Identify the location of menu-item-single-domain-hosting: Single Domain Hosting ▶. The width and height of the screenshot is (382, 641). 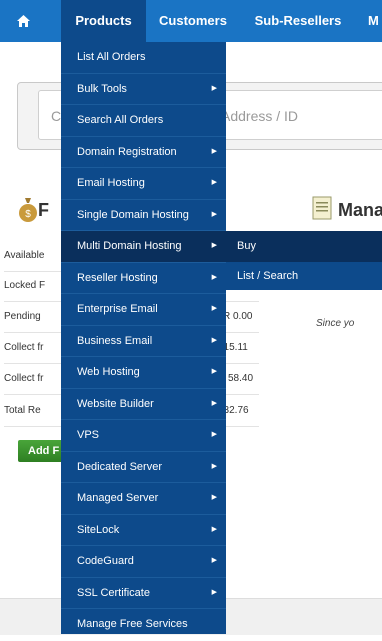
(143, 215).